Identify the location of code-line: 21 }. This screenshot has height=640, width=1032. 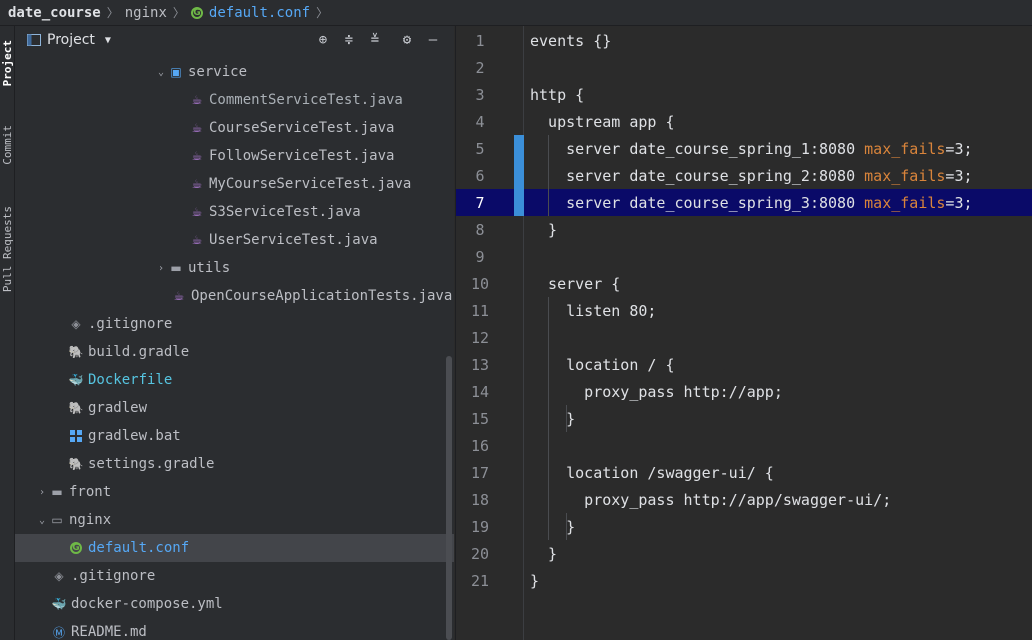
(744, 580).